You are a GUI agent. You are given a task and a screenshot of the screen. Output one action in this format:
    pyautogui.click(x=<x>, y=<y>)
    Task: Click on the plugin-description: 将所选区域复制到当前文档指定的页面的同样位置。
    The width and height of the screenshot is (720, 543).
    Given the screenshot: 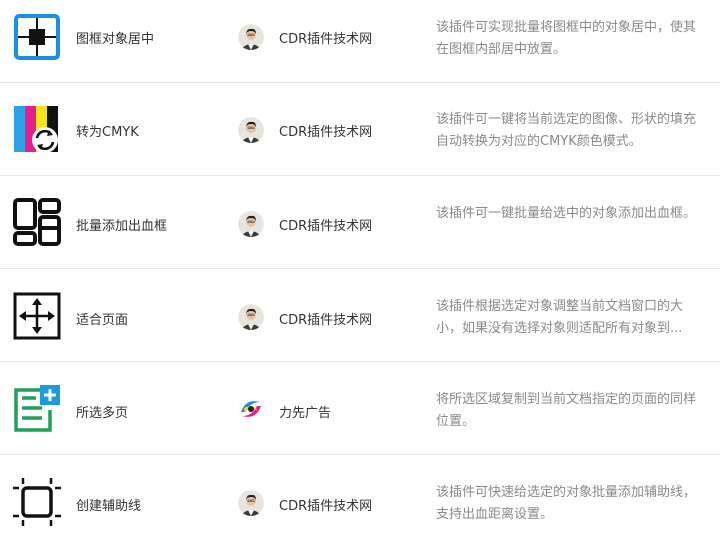 What is the action you would take?
    pyautogui.click(x=566, y=410)
    